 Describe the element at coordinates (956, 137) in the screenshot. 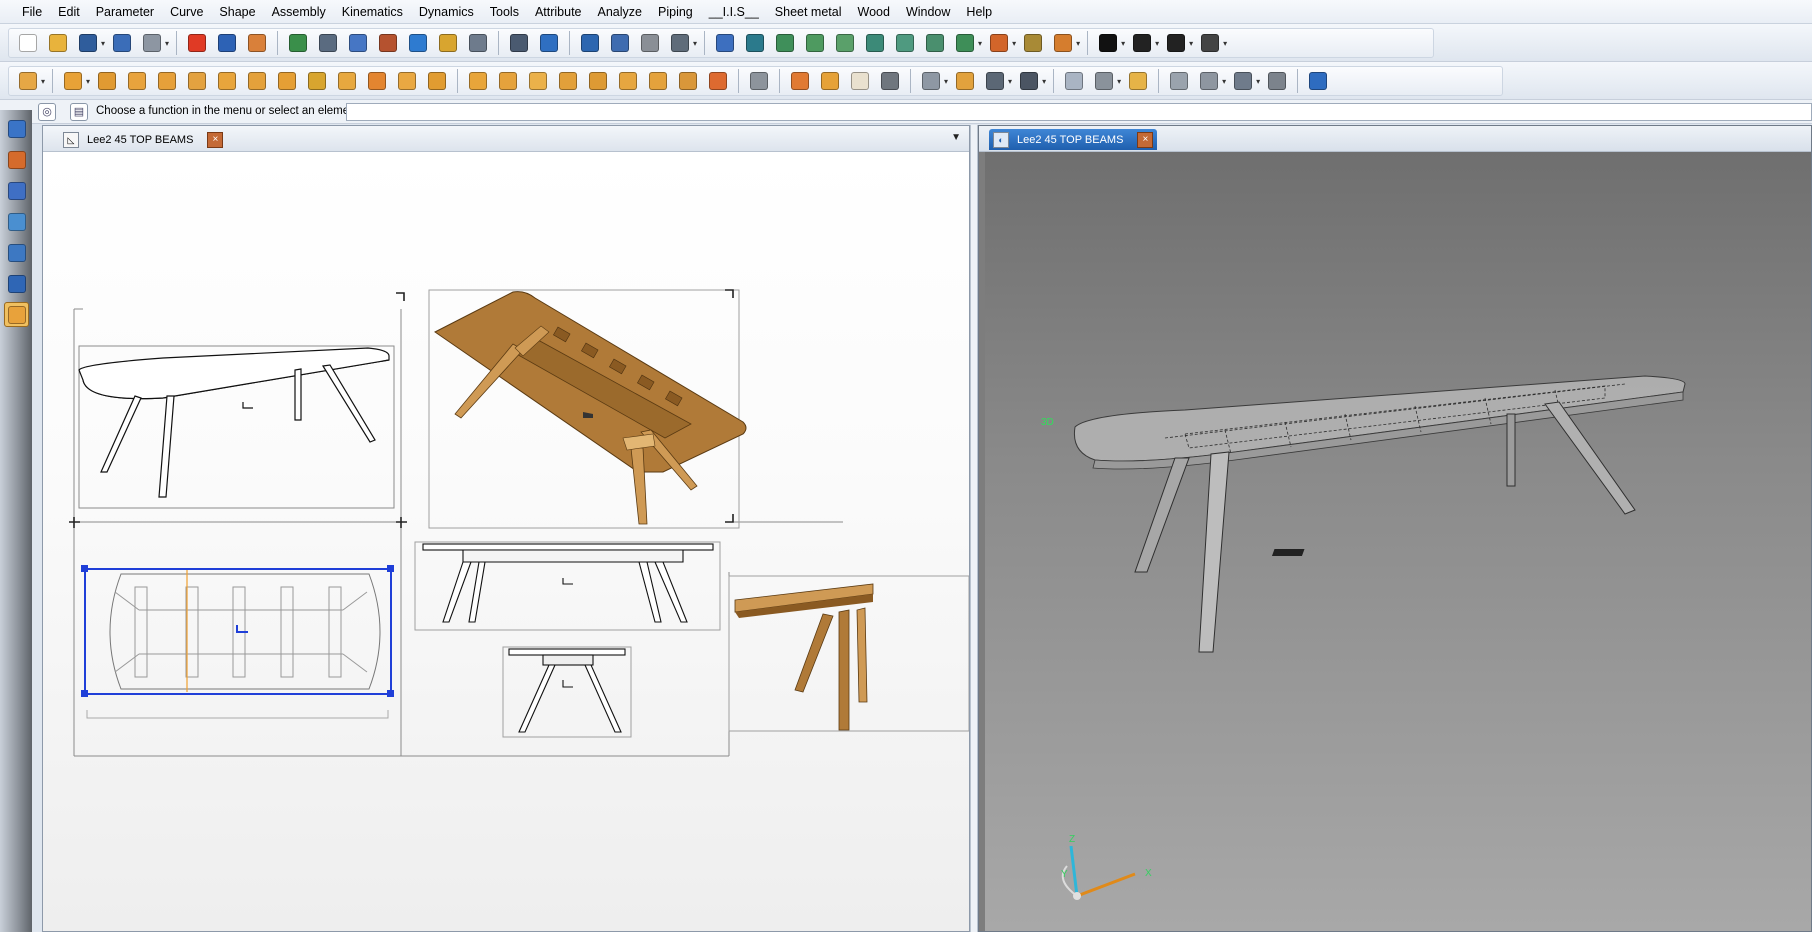

I see `tab-list-chevron-icon: ▼` at that location.